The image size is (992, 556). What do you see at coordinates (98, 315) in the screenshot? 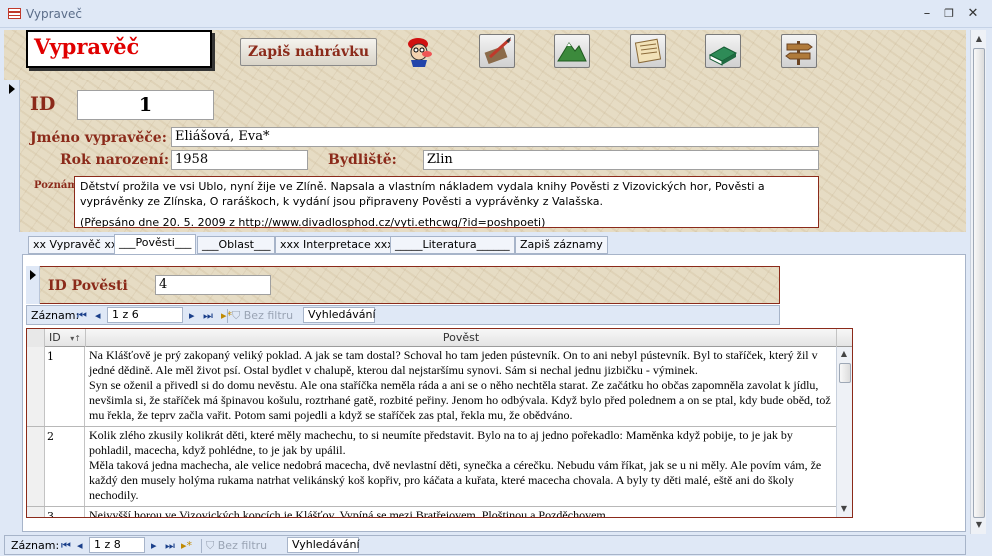
I see `sub-prev-record-button: ◂` at bounding box center [98, 315].